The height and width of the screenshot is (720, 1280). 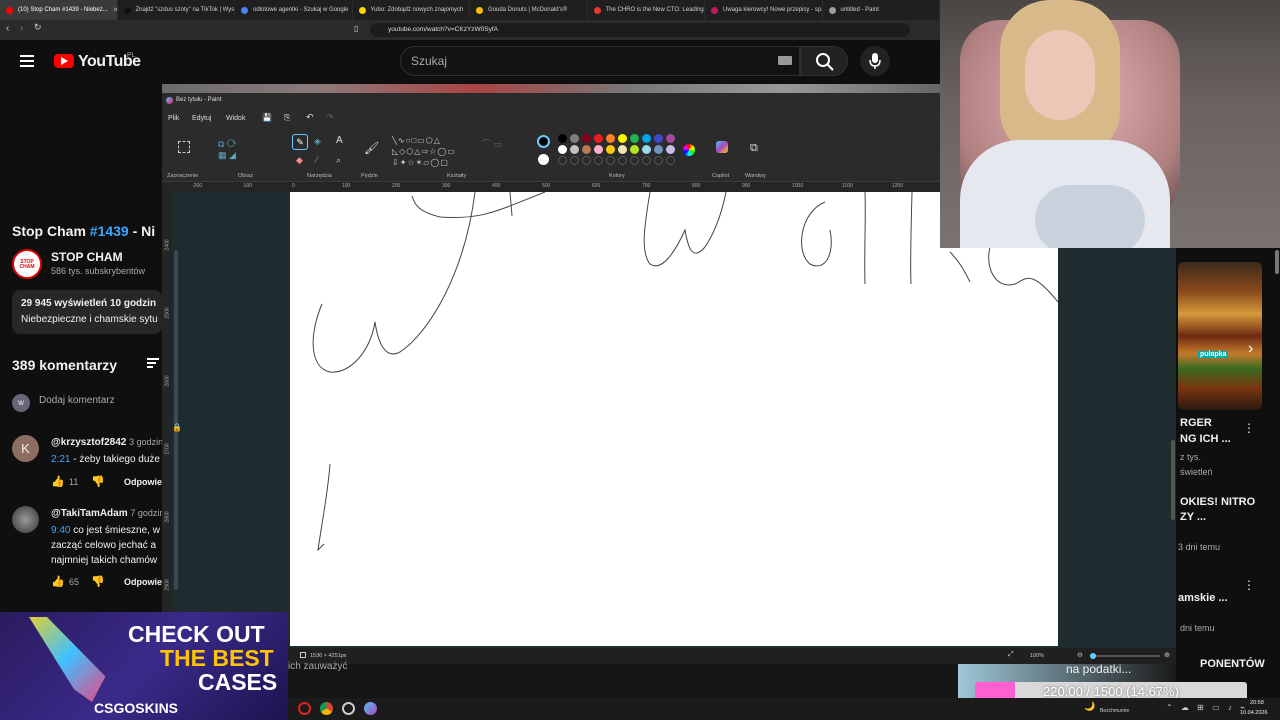 I want to click on rec-title: RGER, so click(x=1196, y=423).